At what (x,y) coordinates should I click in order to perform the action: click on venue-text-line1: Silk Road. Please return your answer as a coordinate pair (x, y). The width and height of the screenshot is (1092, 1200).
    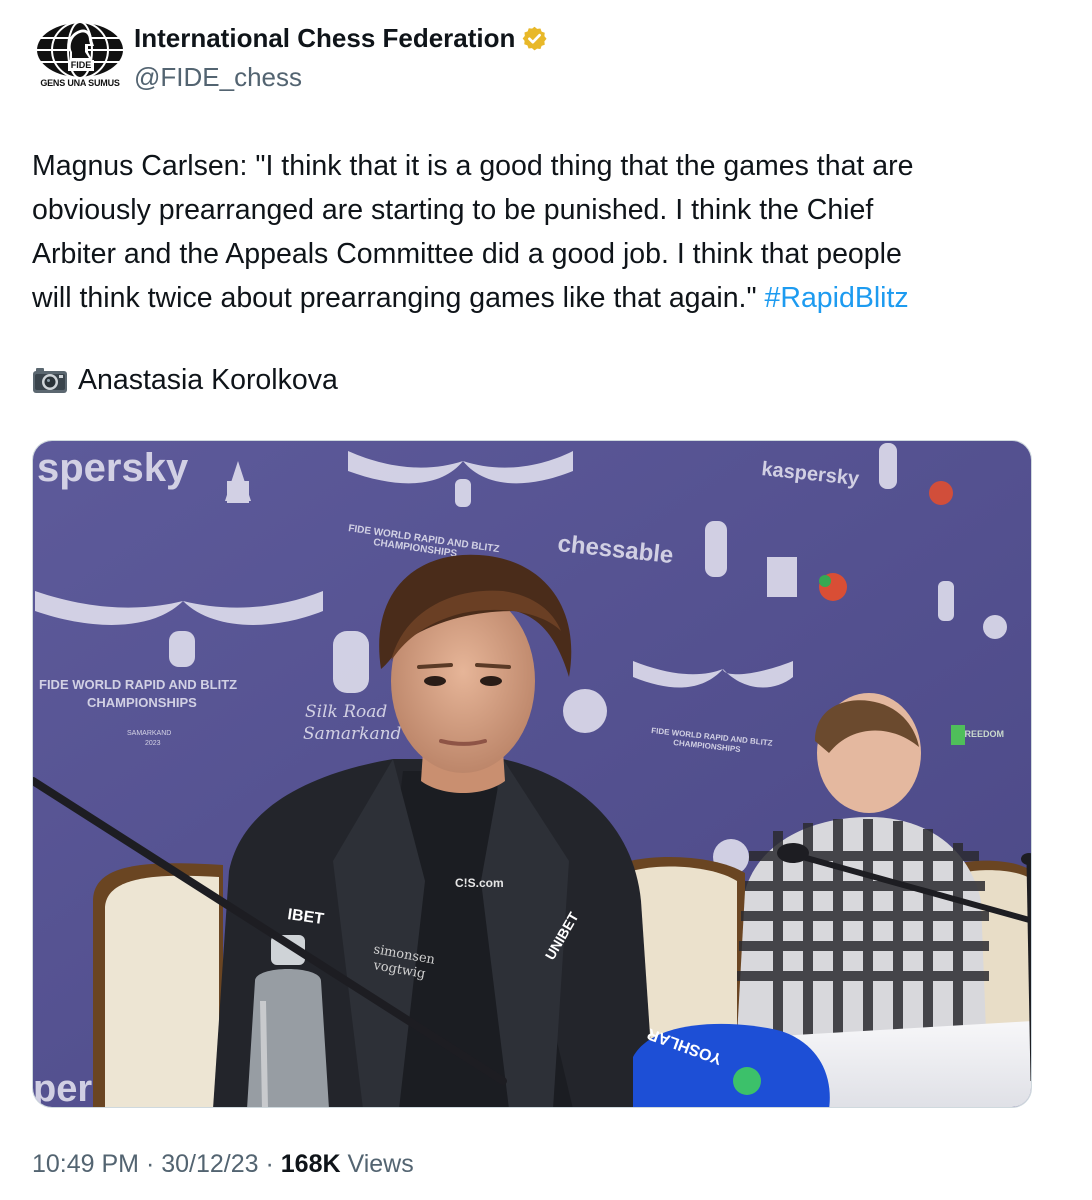
    Looking at the image, I should click on (346, 712).